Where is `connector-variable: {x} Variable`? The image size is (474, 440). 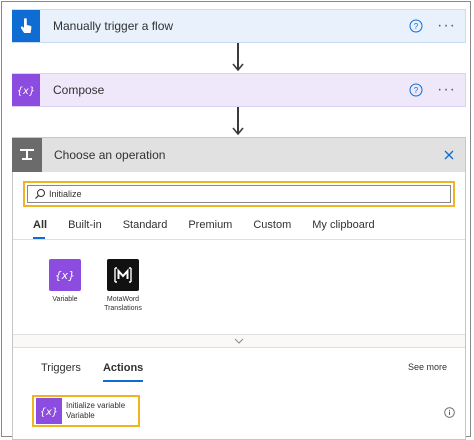 connector-variable: {x} Variable is located at coordinates (65, 286).